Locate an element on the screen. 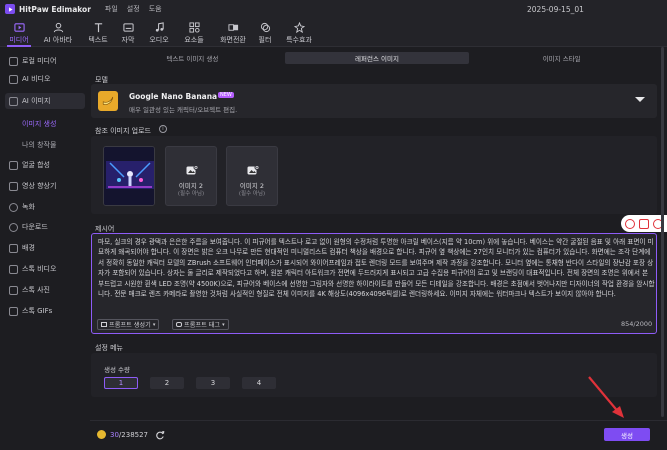 The width and height of the screenshot is (667, 450). mode-tabs: 텍스트 이미지 생성 레퍼런스 이미지 이미지 스타일 is located at coordinates (377, 58).